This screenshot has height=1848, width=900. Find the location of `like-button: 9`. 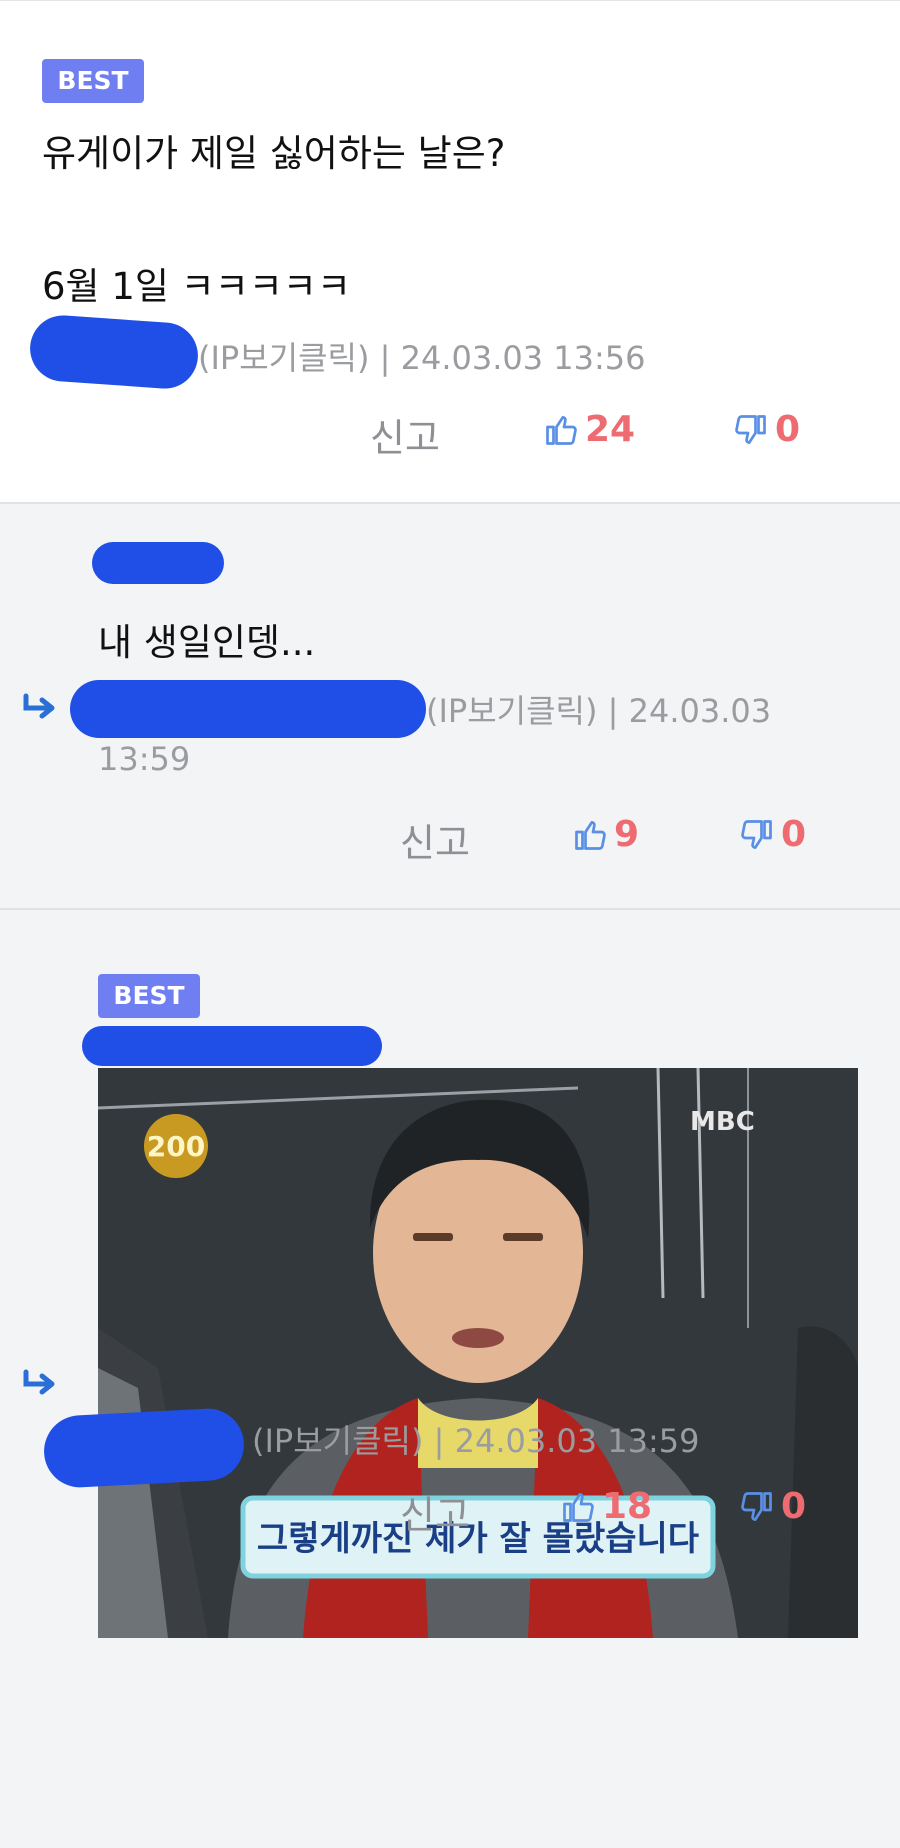

like-button: 9 is located at coordinates (605, 834).